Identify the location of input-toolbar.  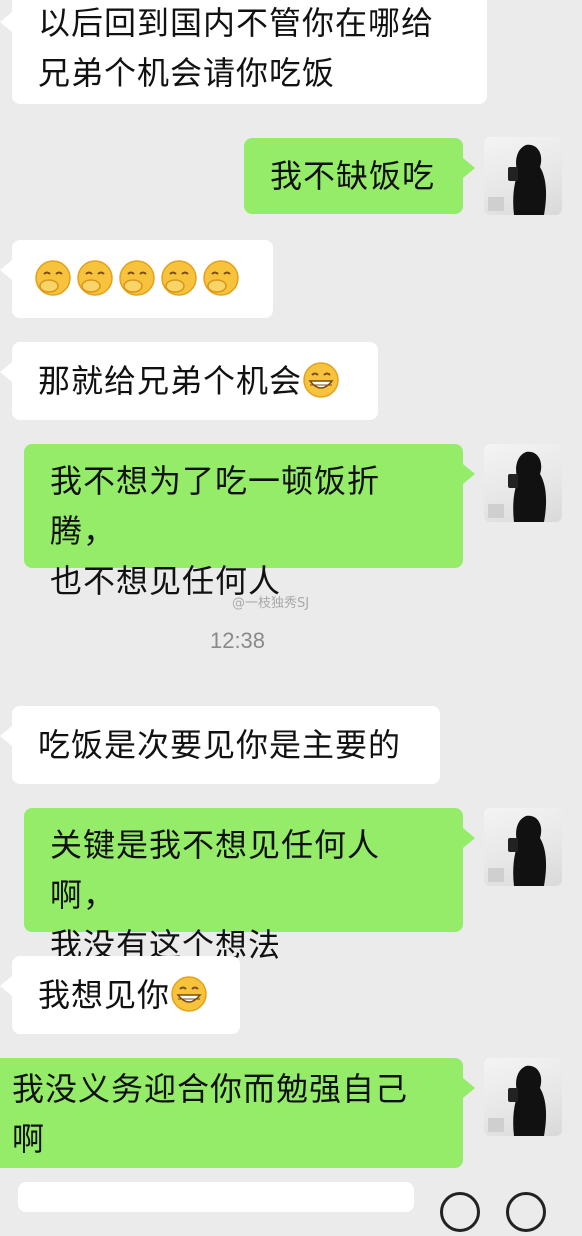
(506, 1214).